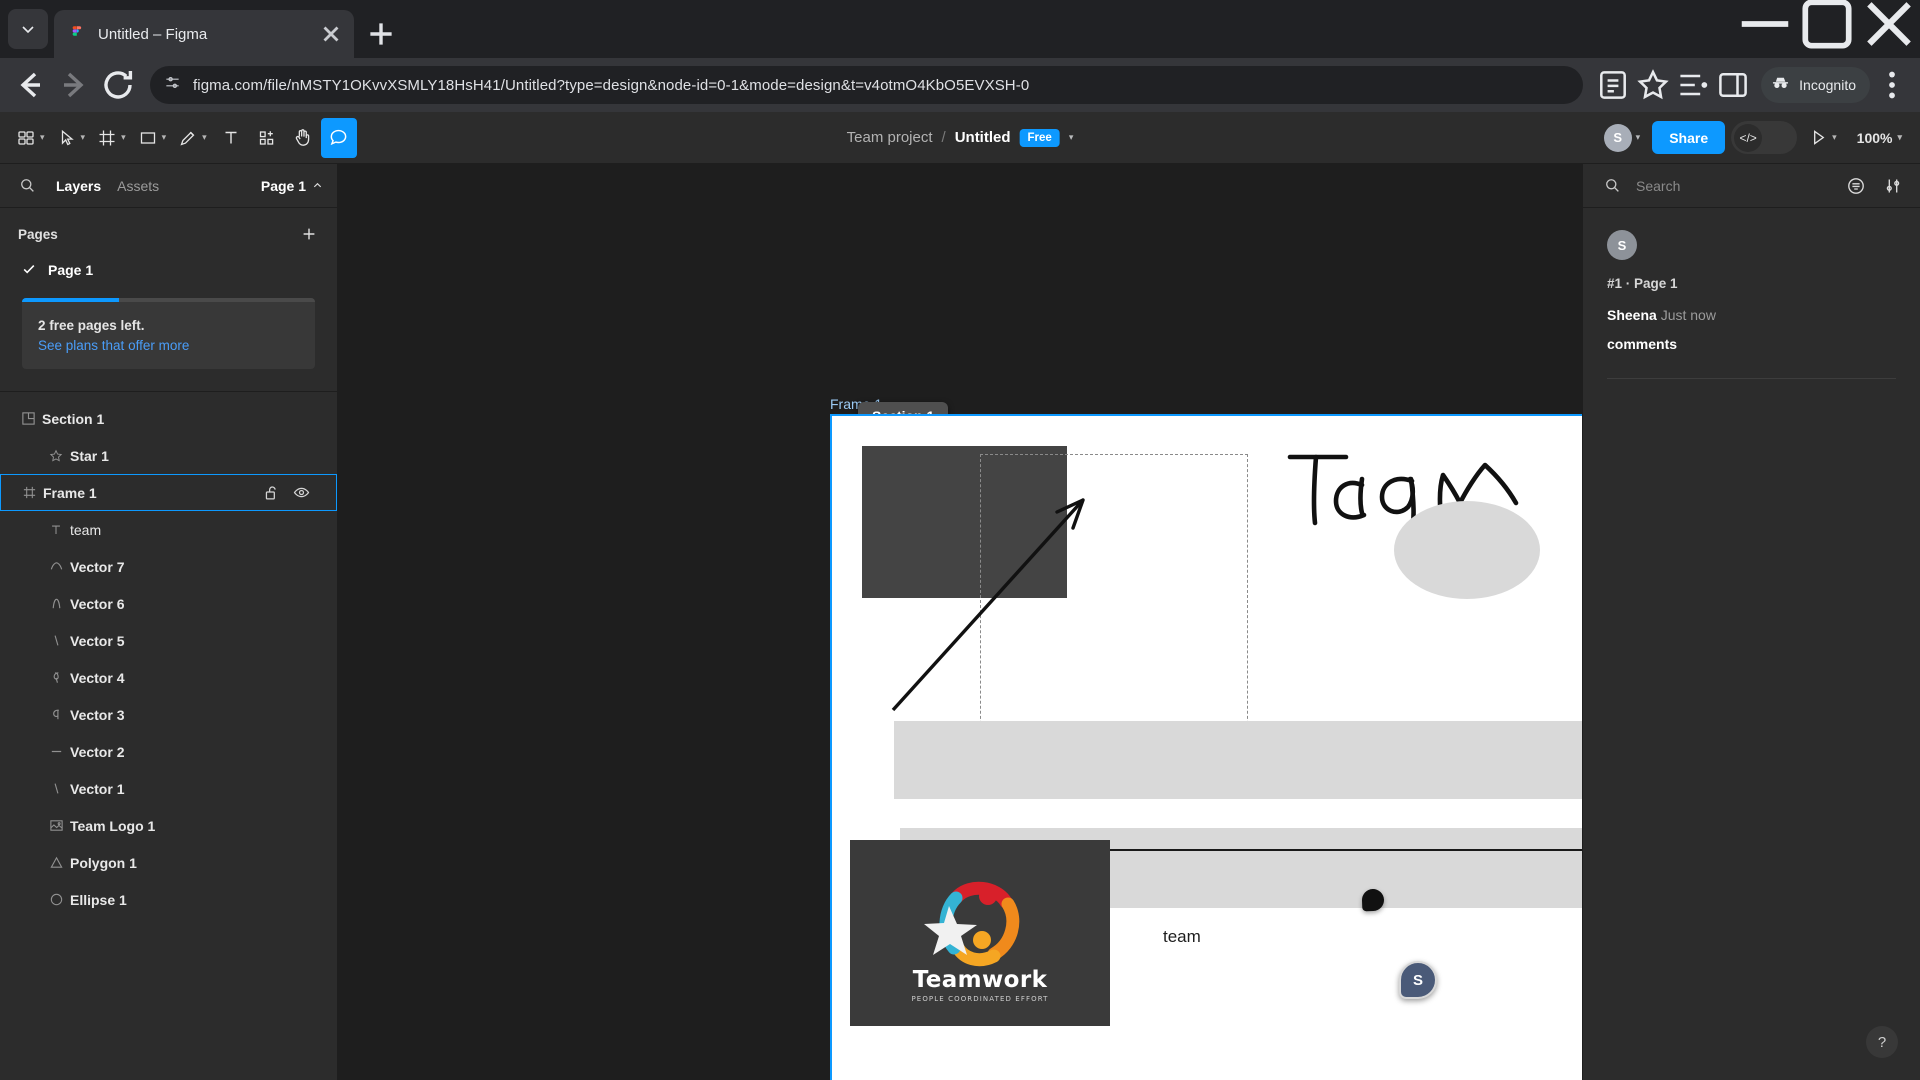 The image size is (1920, 1080). Describe the element at coordinates (118, 85) in the screenshot. I see `reload-icon` at that location.